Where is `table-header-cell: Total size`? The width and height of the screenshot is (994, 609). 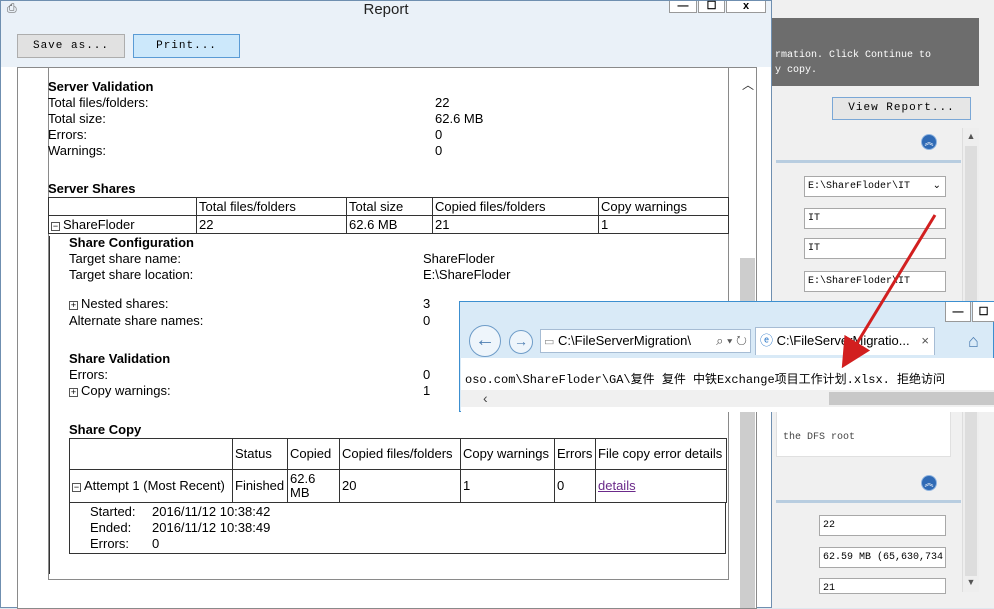
table-header-cell: Total size is located at coordinates (389, 206).